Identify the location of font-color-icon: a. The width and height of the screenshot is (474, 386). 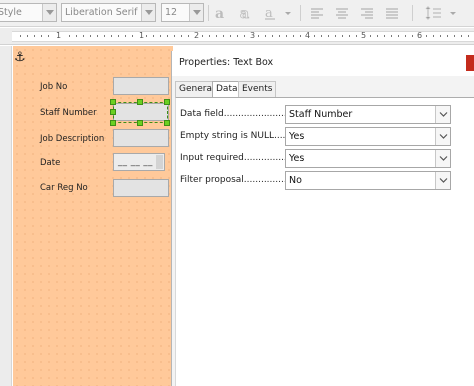
(271, 13).